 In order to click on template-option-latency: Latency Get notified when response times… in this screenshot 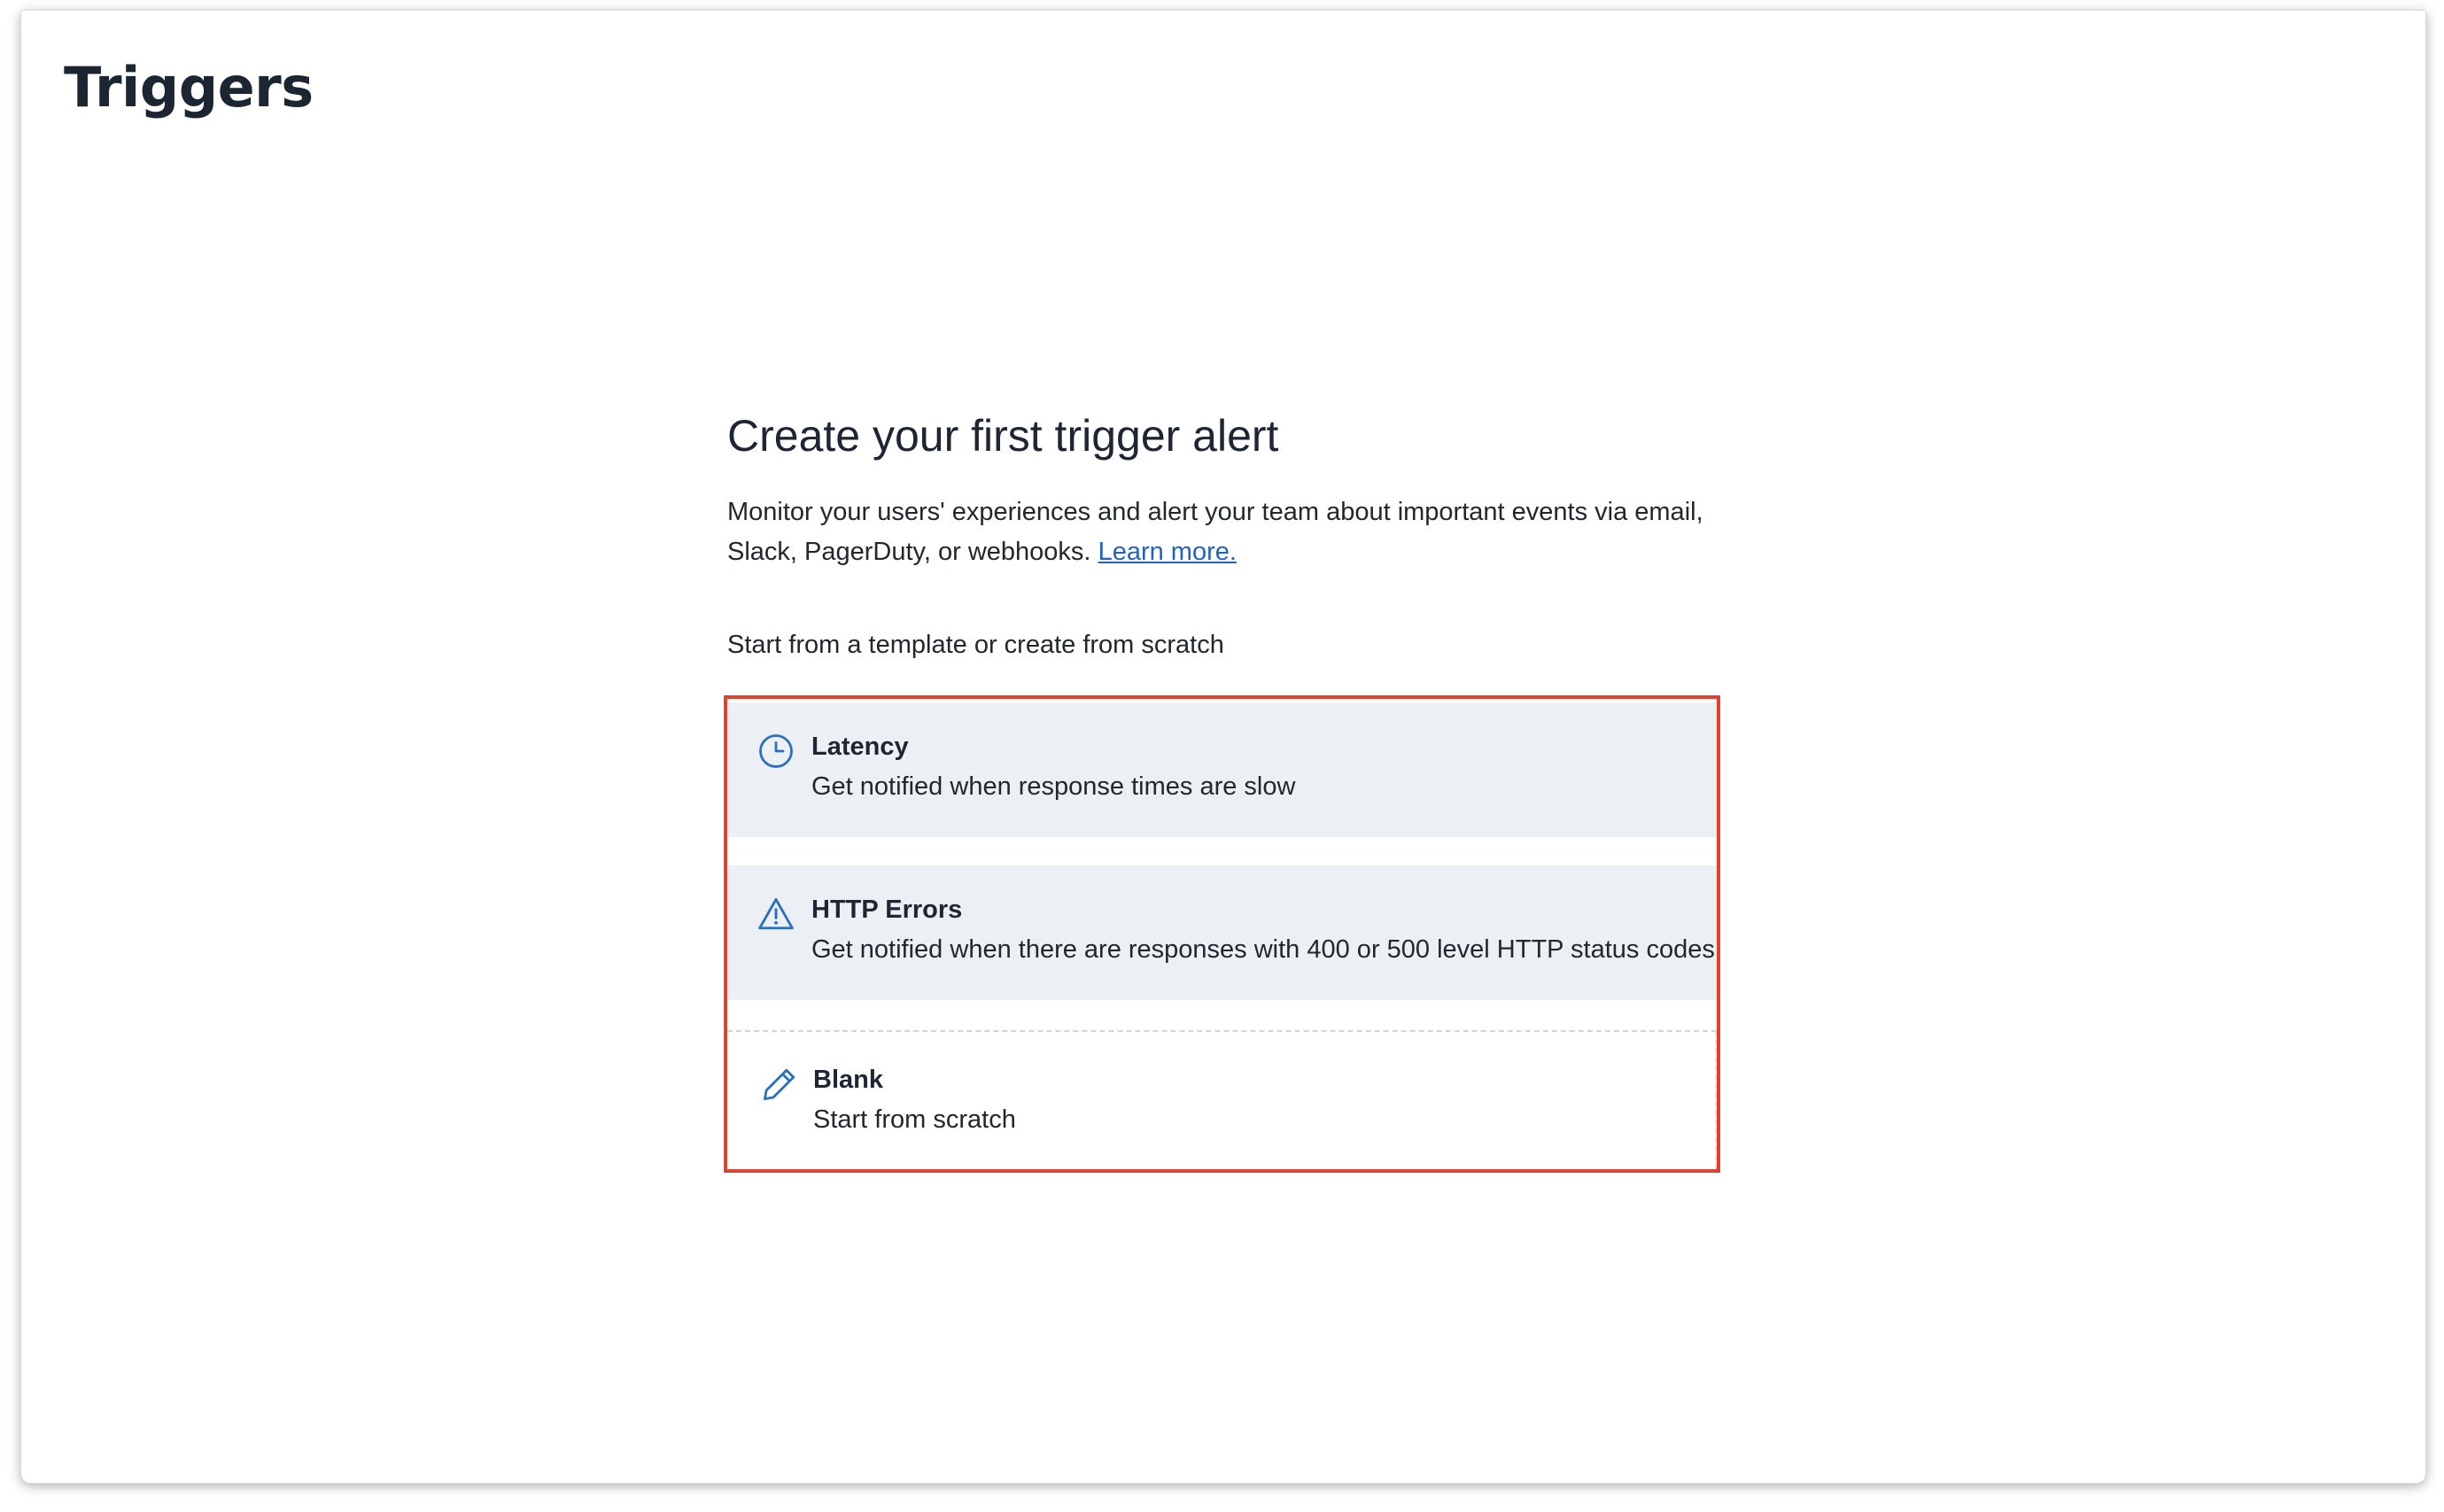, I will do `click(1222, 769)`.